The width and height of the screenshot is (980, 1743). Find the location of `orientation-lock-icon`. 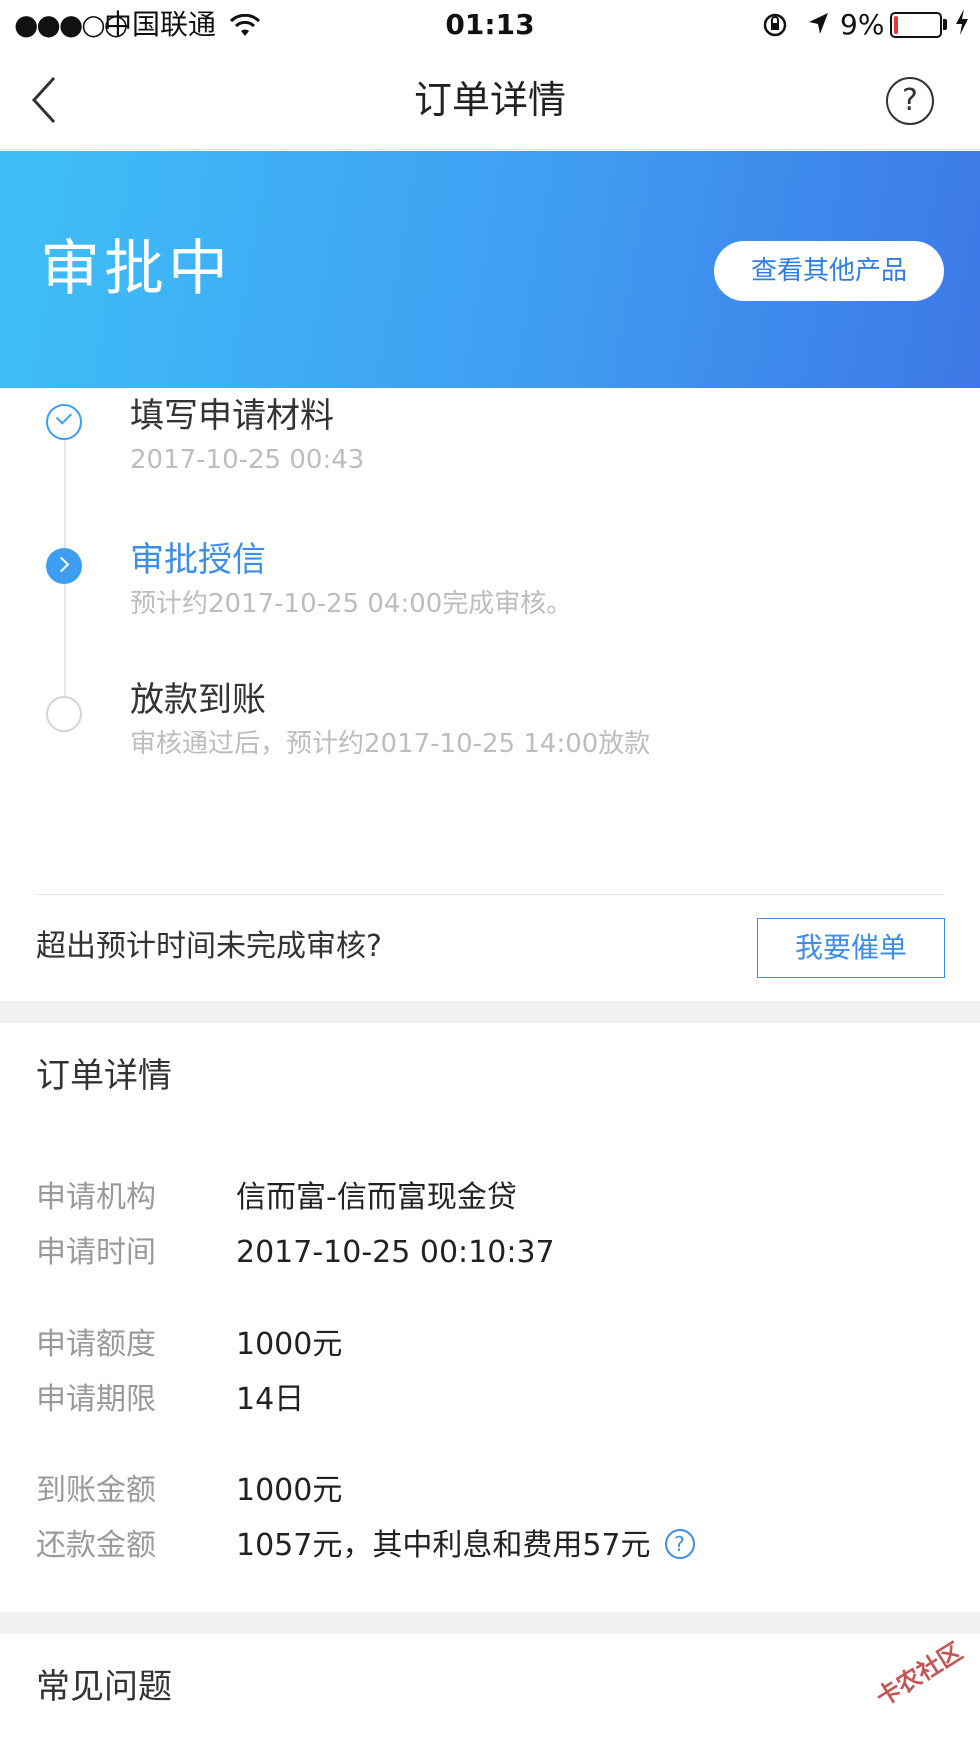

orientation-lock-icon is located at coordinates (775, 29).